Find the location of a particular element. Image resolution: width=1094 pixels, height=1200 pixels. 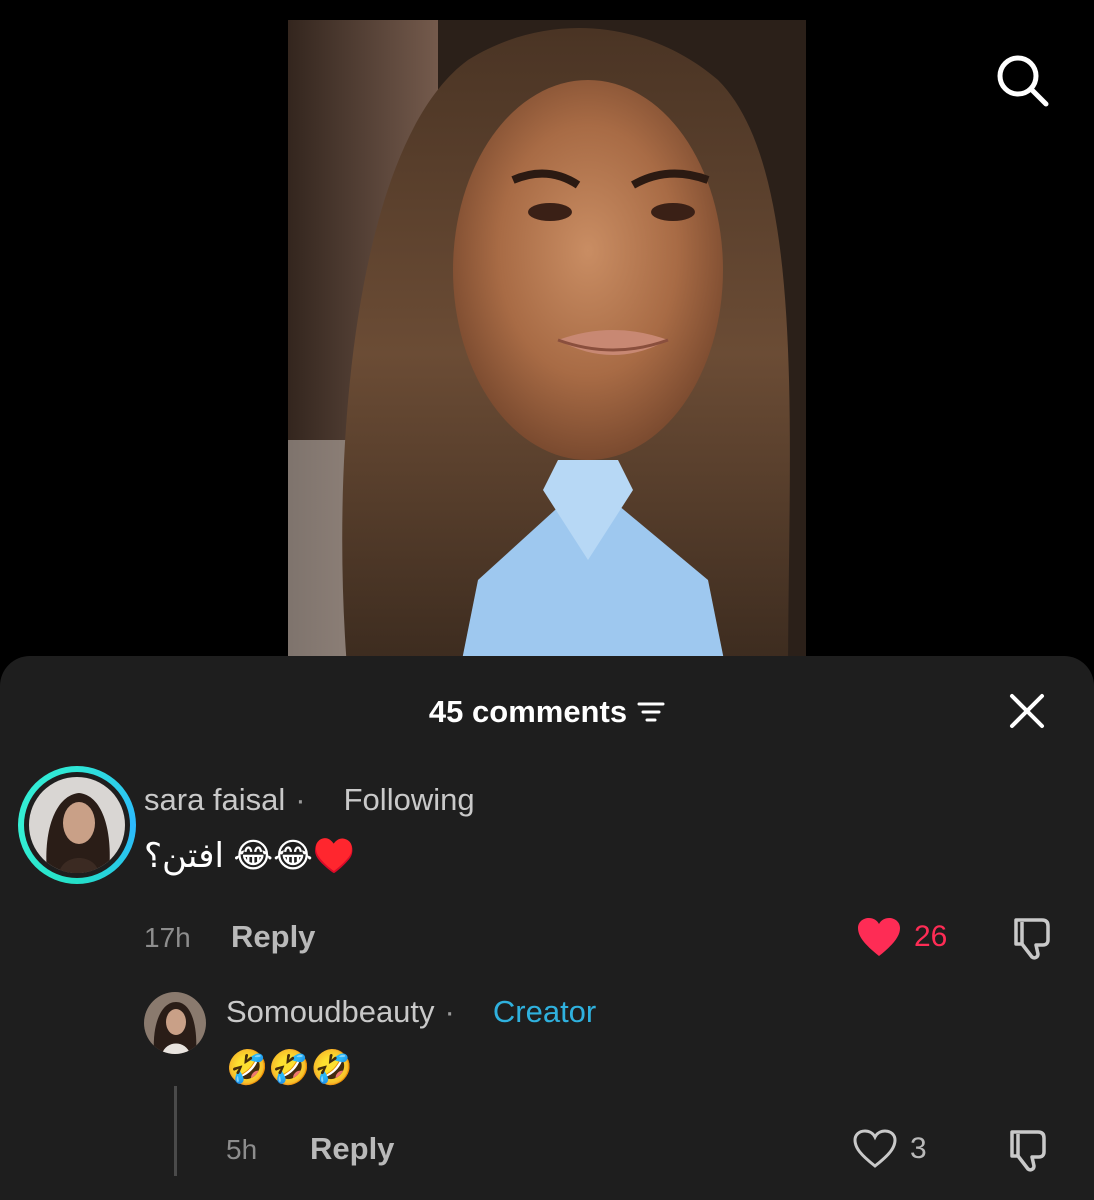

reply-text: 🤣🤣🤣 is located at coordinates (290, 1068).